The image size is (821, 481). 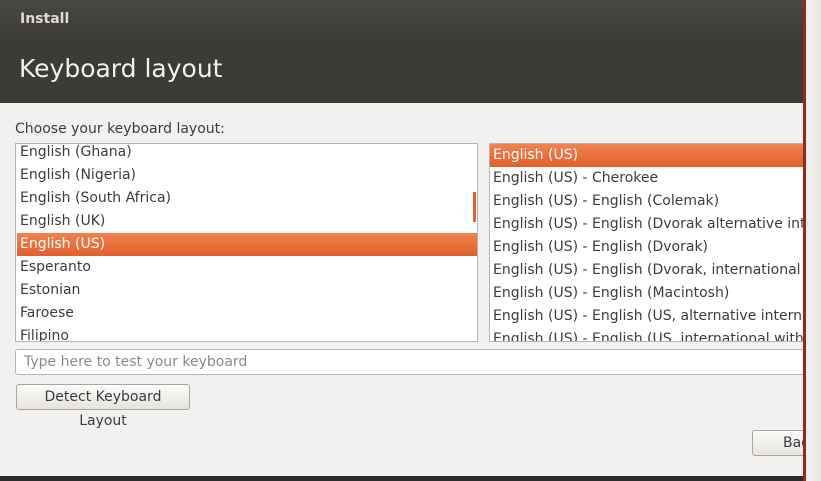 What do you see at coordinates (103, 406) in the screenshot?
I see `detect-layout-button: Detect Keyboard Layout` at bounding box center [103, 406].